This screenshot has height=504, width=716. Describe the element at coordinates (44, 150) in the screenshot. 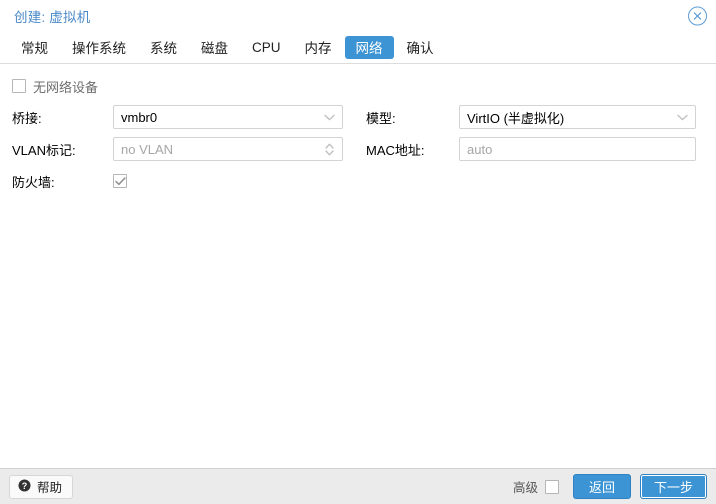

I see `vlan-tag-label: VLAN标记:` at that location.